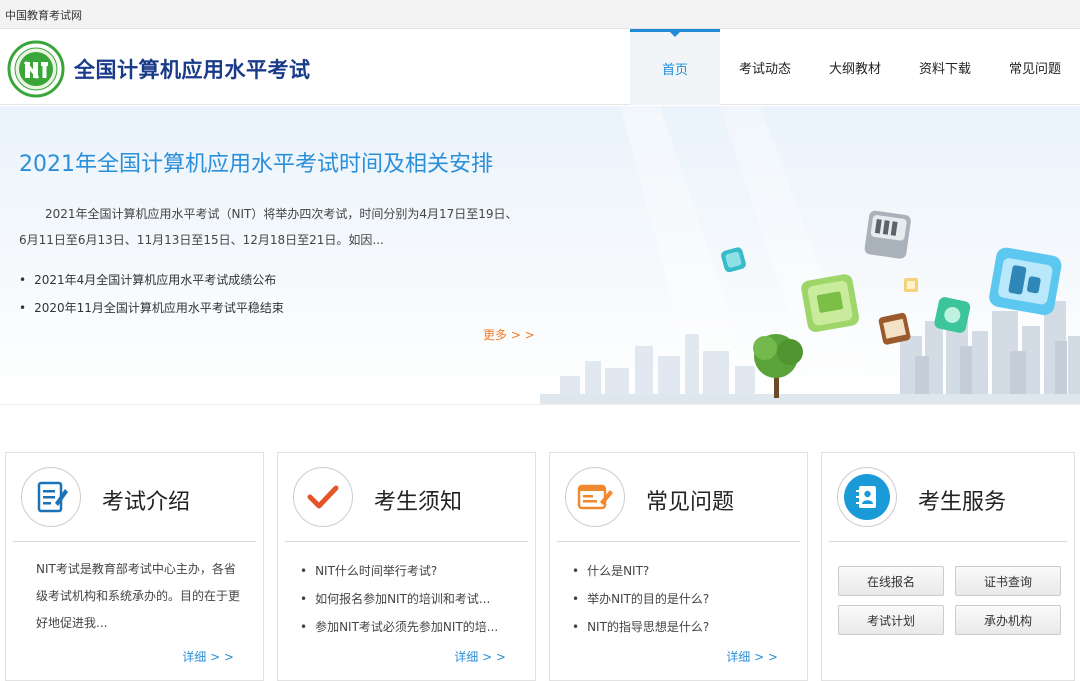 Image resolution: width=1080 pixels, height=681 pixels. Describe the element at coordinates (962, 500) in the screenshot. I see `card-title: 考生服务` at that location.